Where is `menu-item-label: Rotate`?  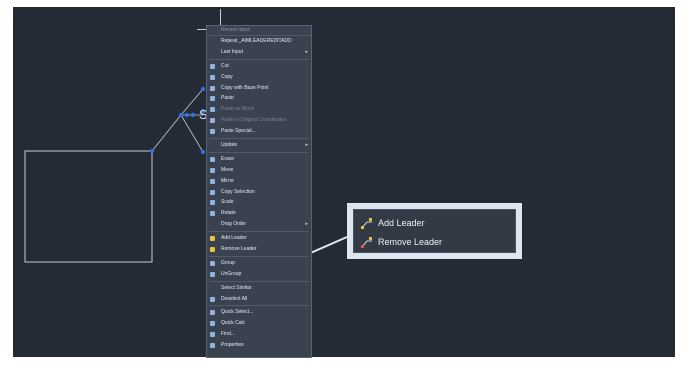
menu-item-label: Rotate is located at coordinates (228, 213).